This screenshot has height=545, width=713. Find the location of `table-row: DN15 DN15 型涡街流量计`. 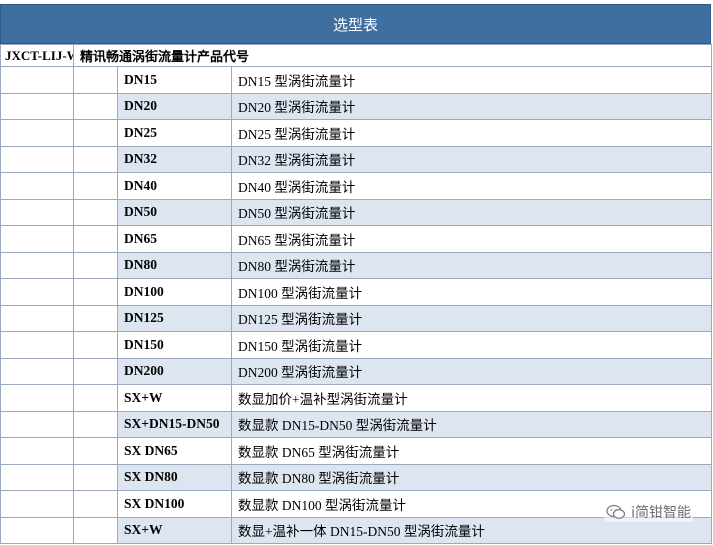

table-row: DN15 DN15 型涡街流量计 is located at coordinates (356, 80).